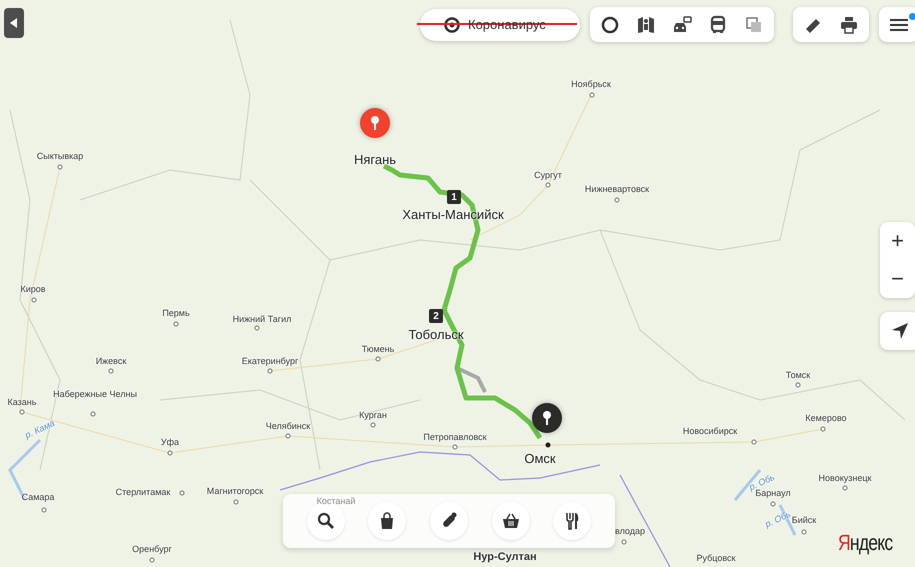 This screenshot has width=915, height=567. I want to click on location-arrow-icon, so click(900, 331).